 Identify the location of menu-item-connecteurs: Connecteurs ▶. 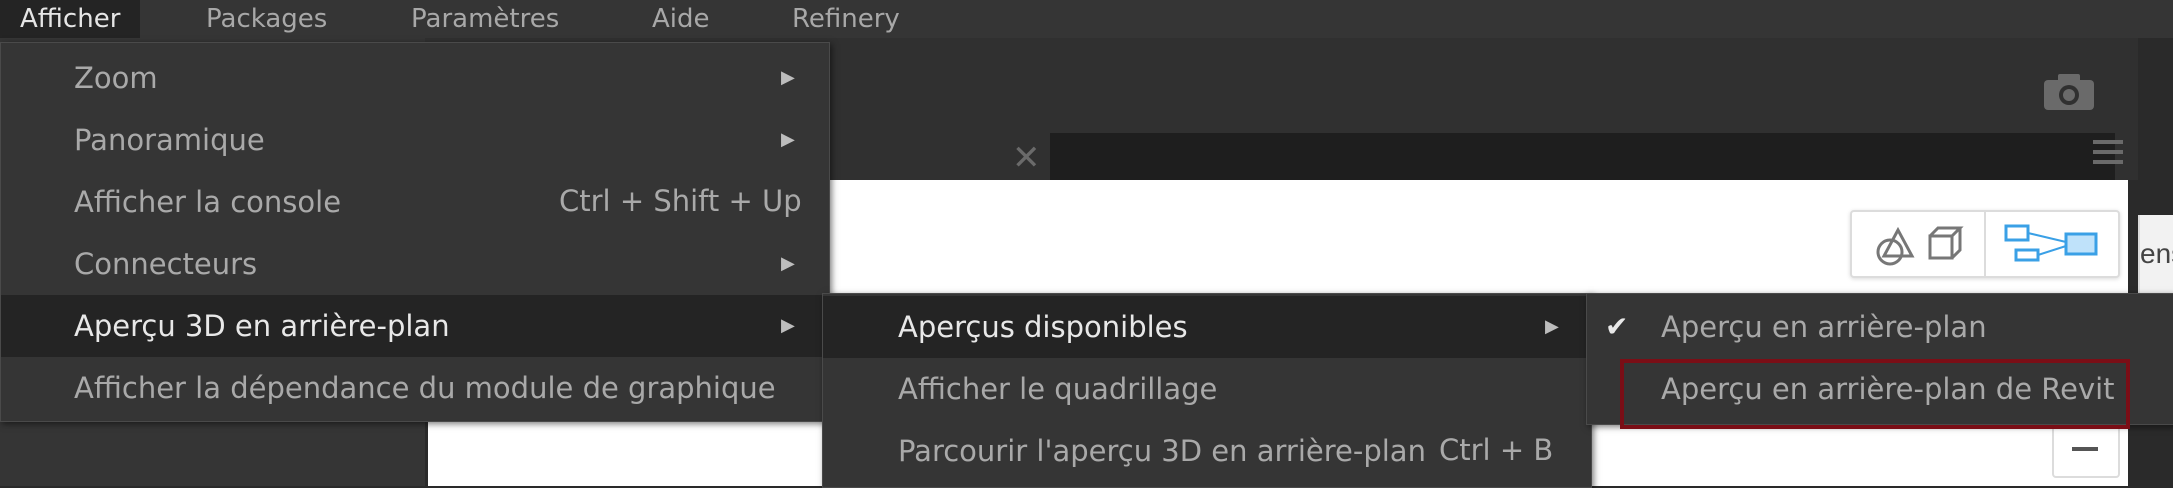
(415, 264).